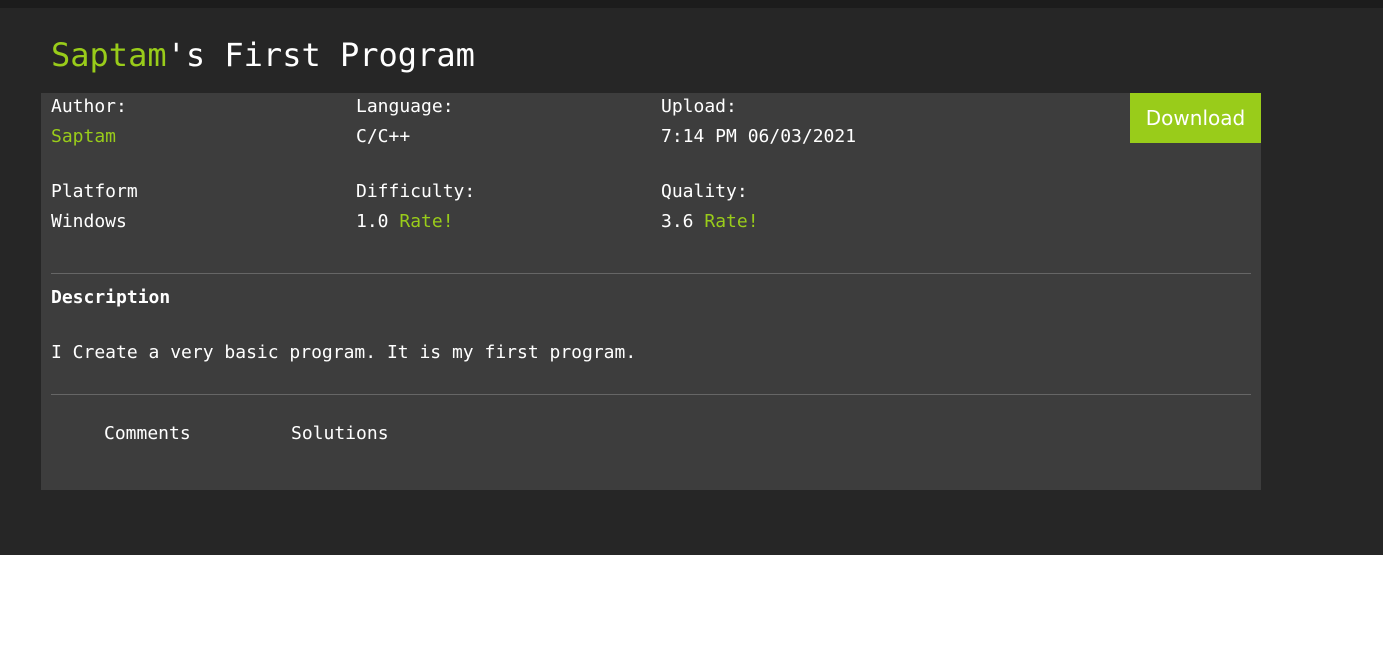 The image size is (1383, 648). I want to click on author-label: Author:, so click(89, 106).